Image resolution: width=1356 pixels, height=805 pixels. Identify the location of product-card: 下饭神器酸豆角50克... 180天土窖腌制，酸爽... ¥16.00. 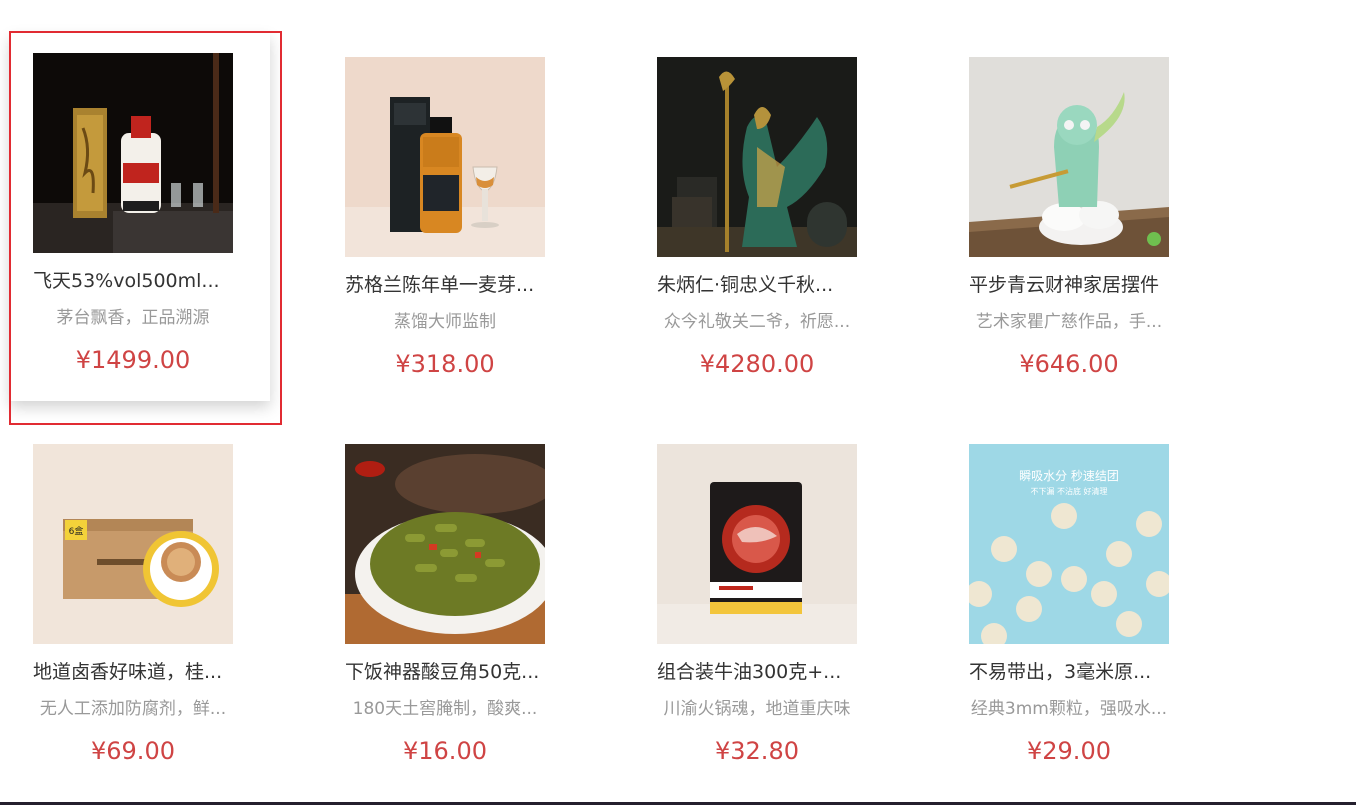
(445, 624).